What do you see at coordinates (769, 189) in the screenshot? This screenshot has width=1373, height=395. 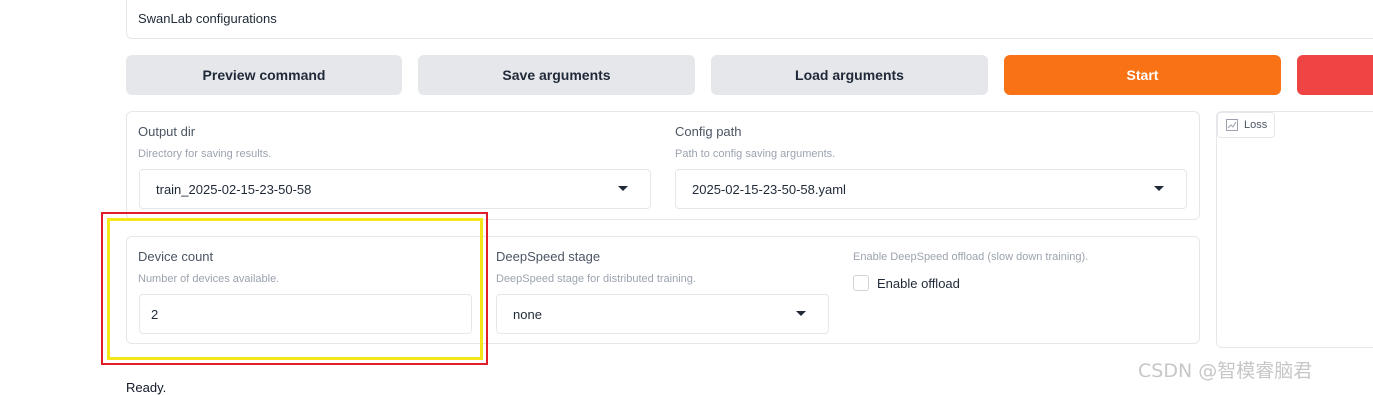 I see `config-path-value: 2025-02-15-23-50-58.yaml` at bounding box center [769, 189].